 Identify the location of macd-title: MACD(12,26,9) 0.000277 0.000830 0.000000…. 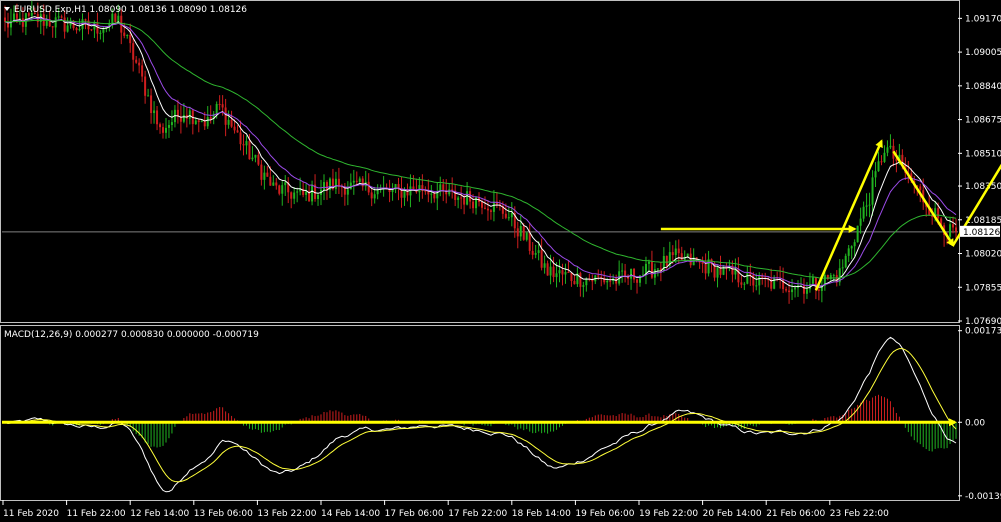
(131, 335).